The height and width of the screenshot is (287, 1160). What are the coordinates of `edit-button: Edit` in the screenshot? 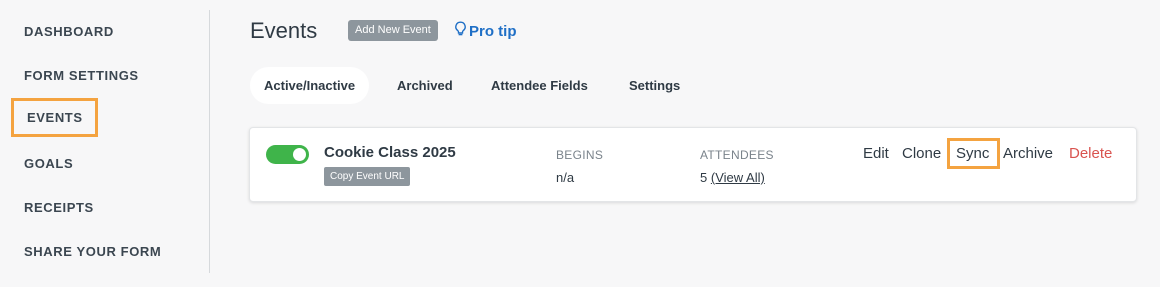 It's located at (876, 153).